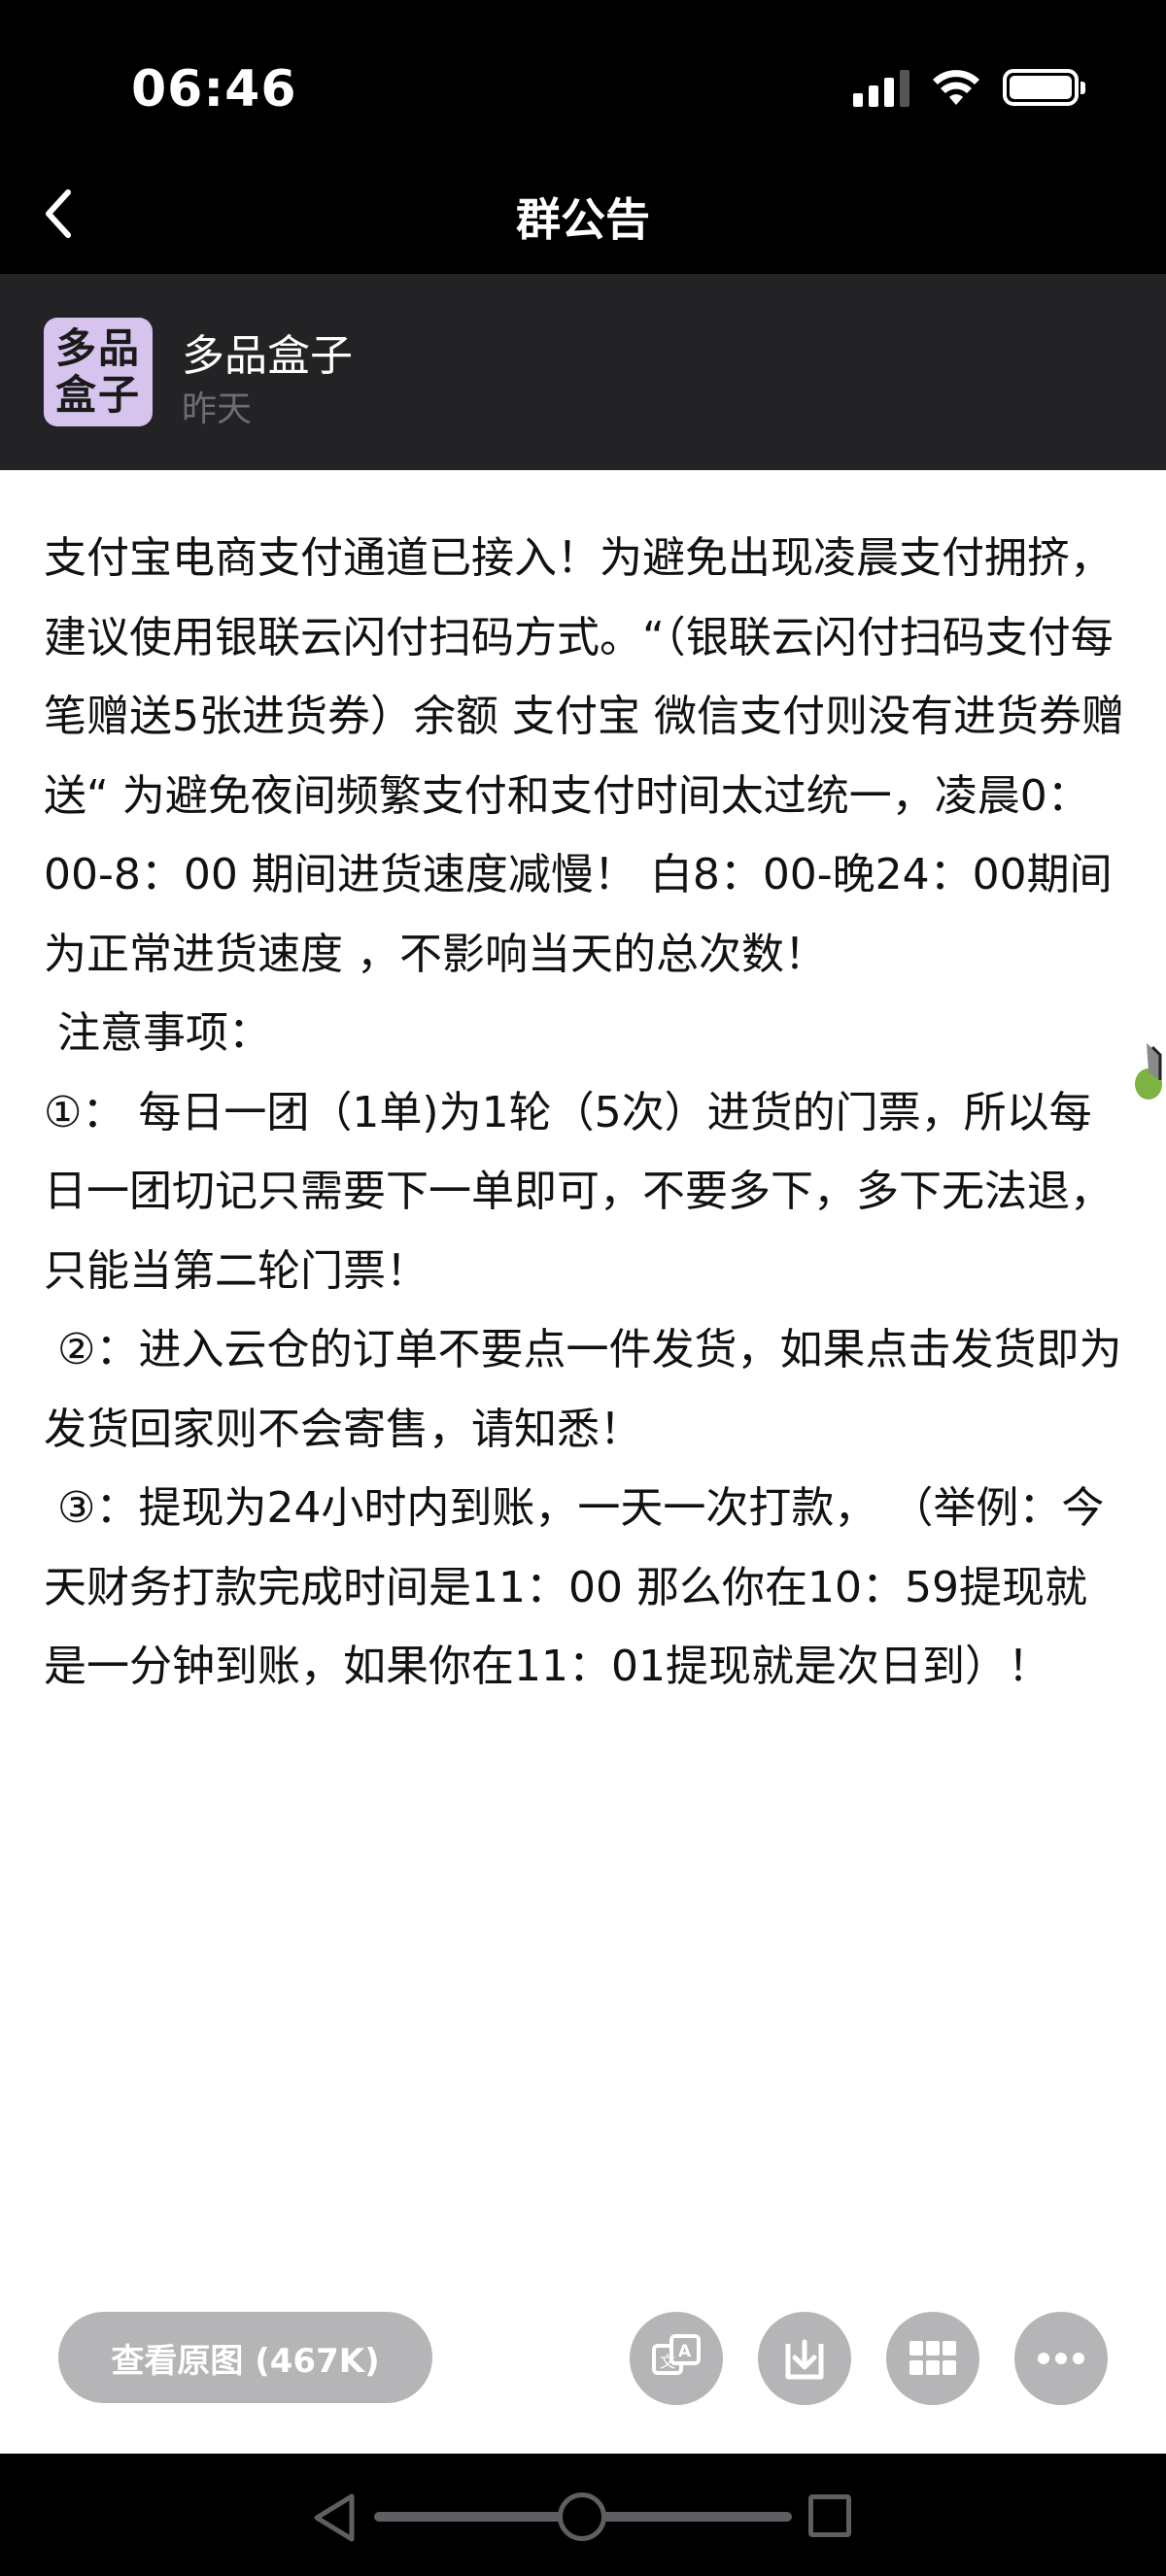 The width and height of the screenshot is (1166, 2576). What do you see at coordinates (667, 2362) in the screenshot?
I see `svg-text: 文` at bounding box center [667, 2362].